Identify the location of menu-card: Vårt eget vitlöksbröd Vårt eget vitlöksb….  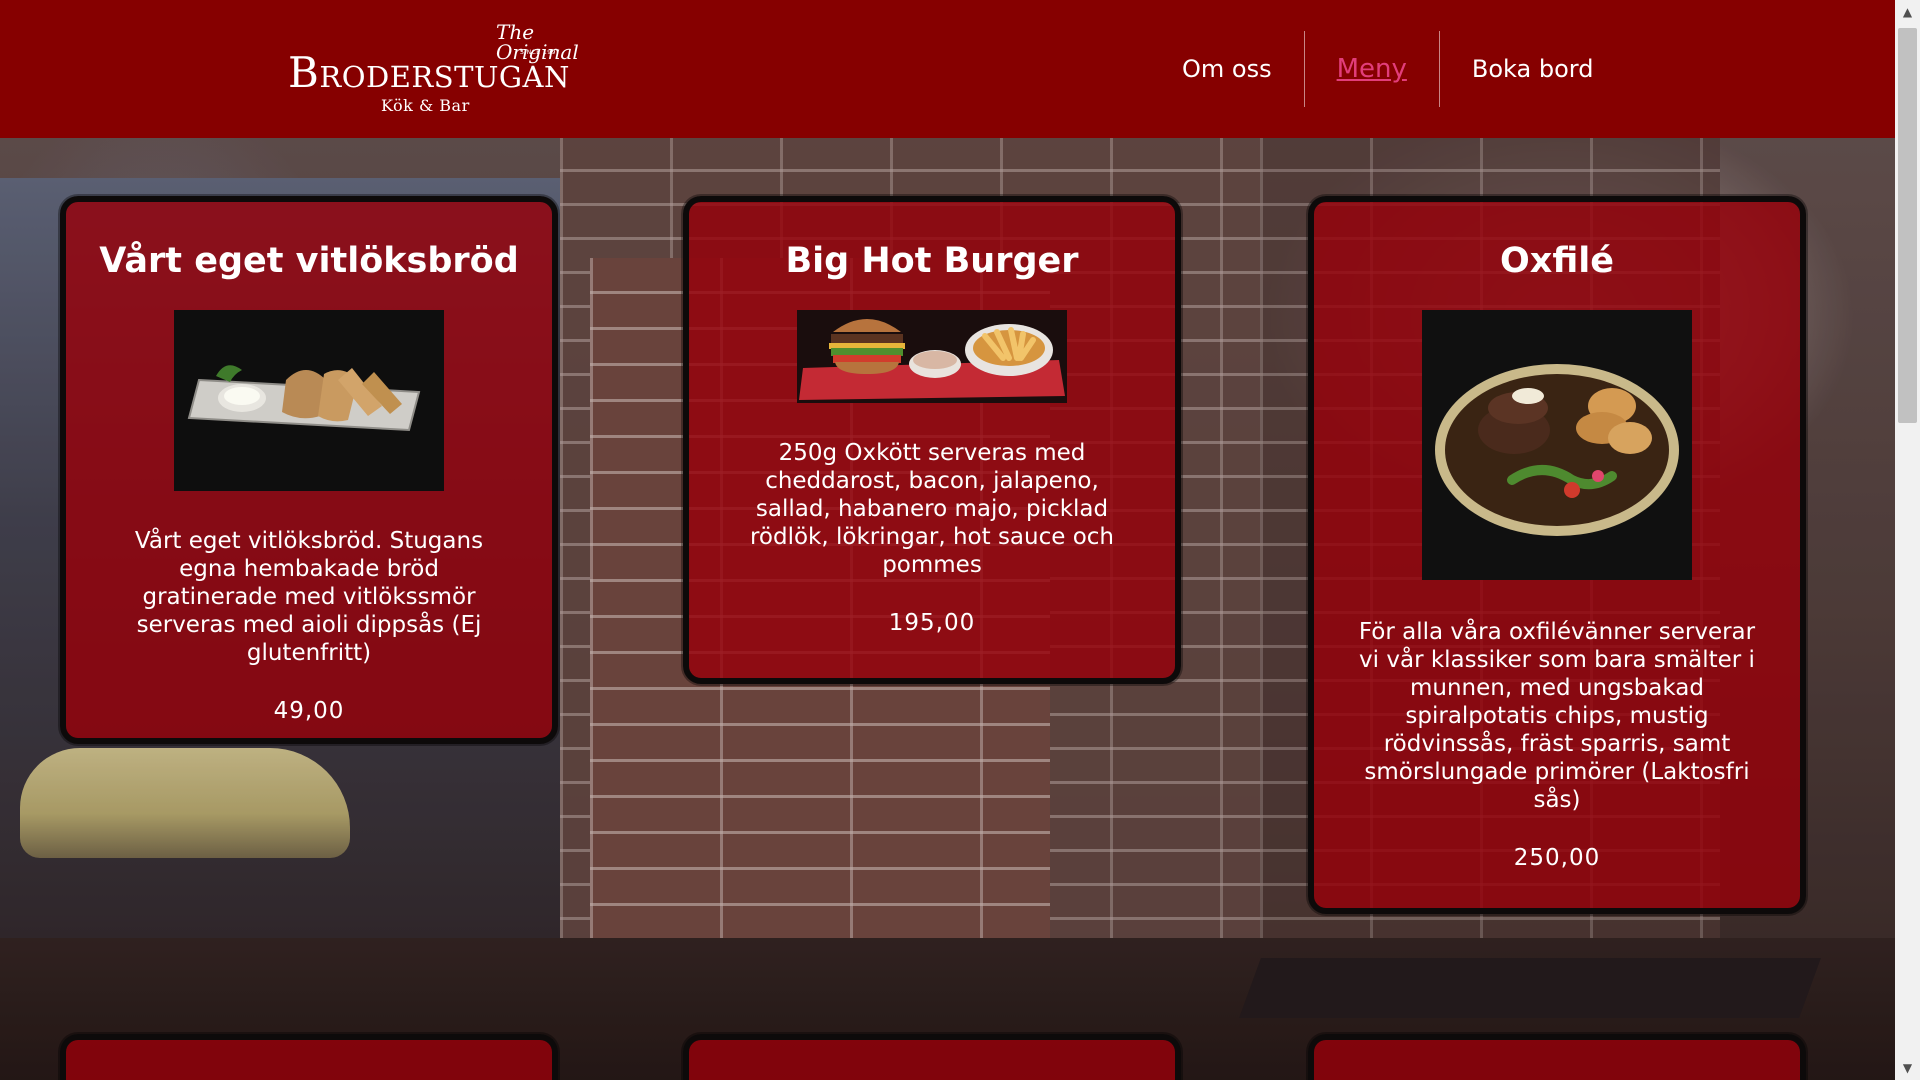
(309, 470).